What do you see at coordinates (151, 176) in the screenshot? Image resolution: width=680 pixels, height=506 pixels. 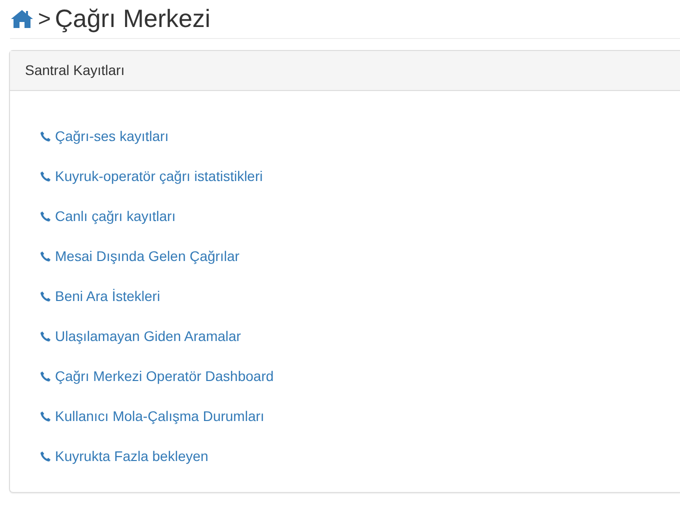 I see `menu-link: Kuyruk-operatör çağrı istatistikleri` at bounding box center [151, 176].